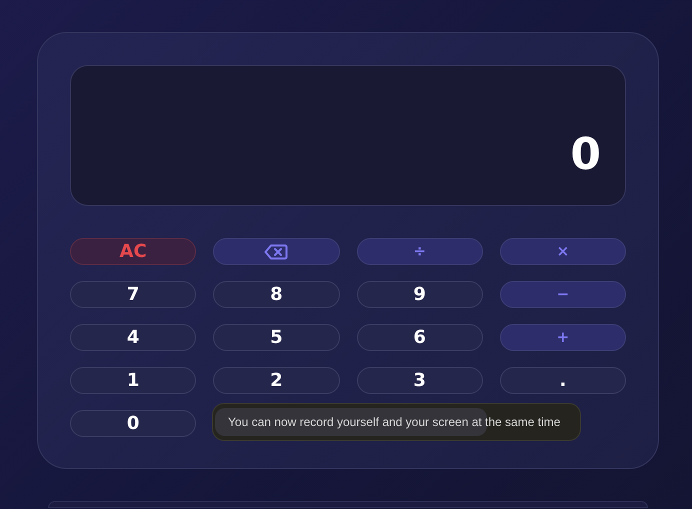 This screenshot has width=692, height=509. Describe the element at coordinates (394, 422) in the screenshot. I see `toast-message: You can now record yourself and your screen at the same time` at that location.